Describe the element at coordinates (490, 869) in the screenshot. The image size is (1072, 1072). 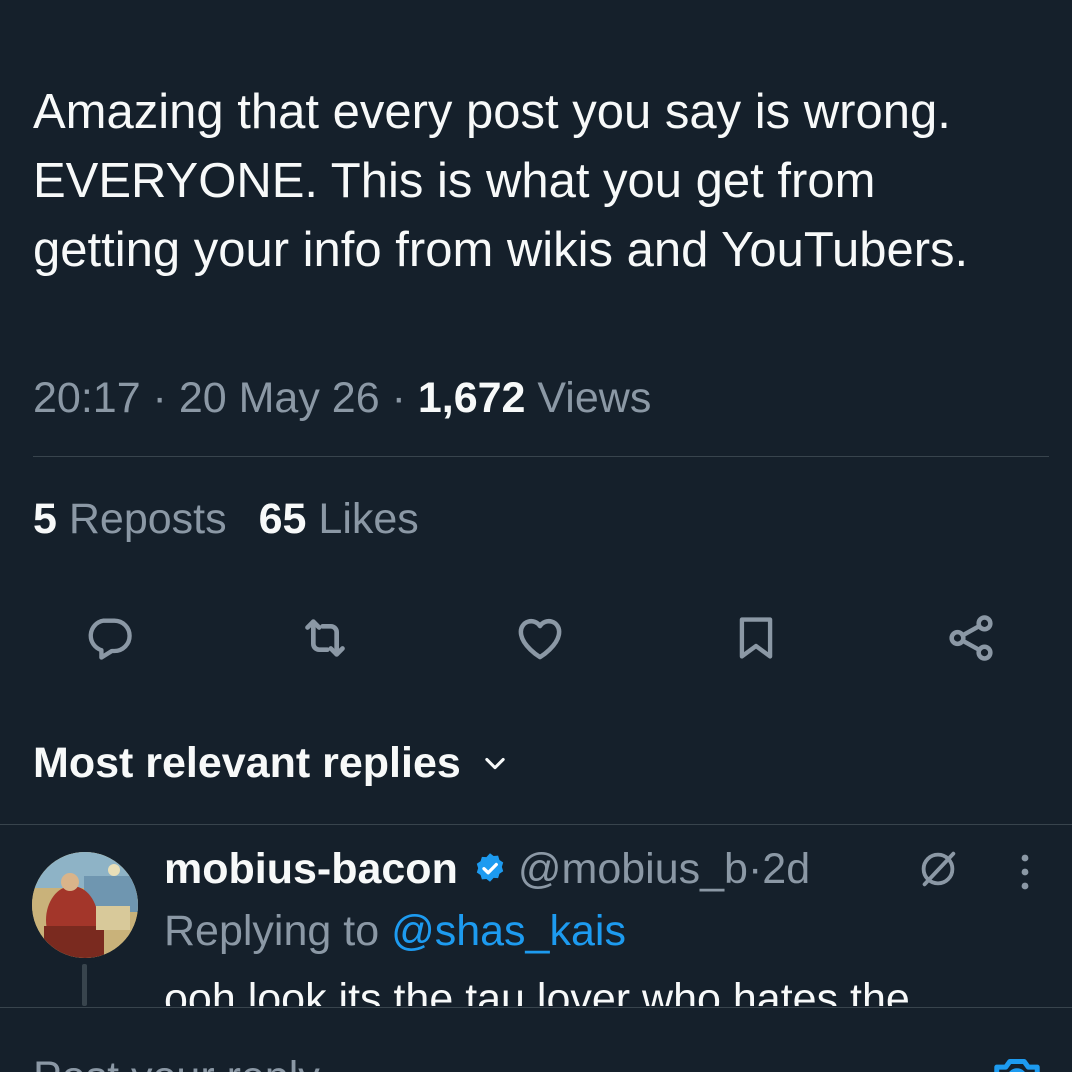
I see `verified-badge-icon` at that location.